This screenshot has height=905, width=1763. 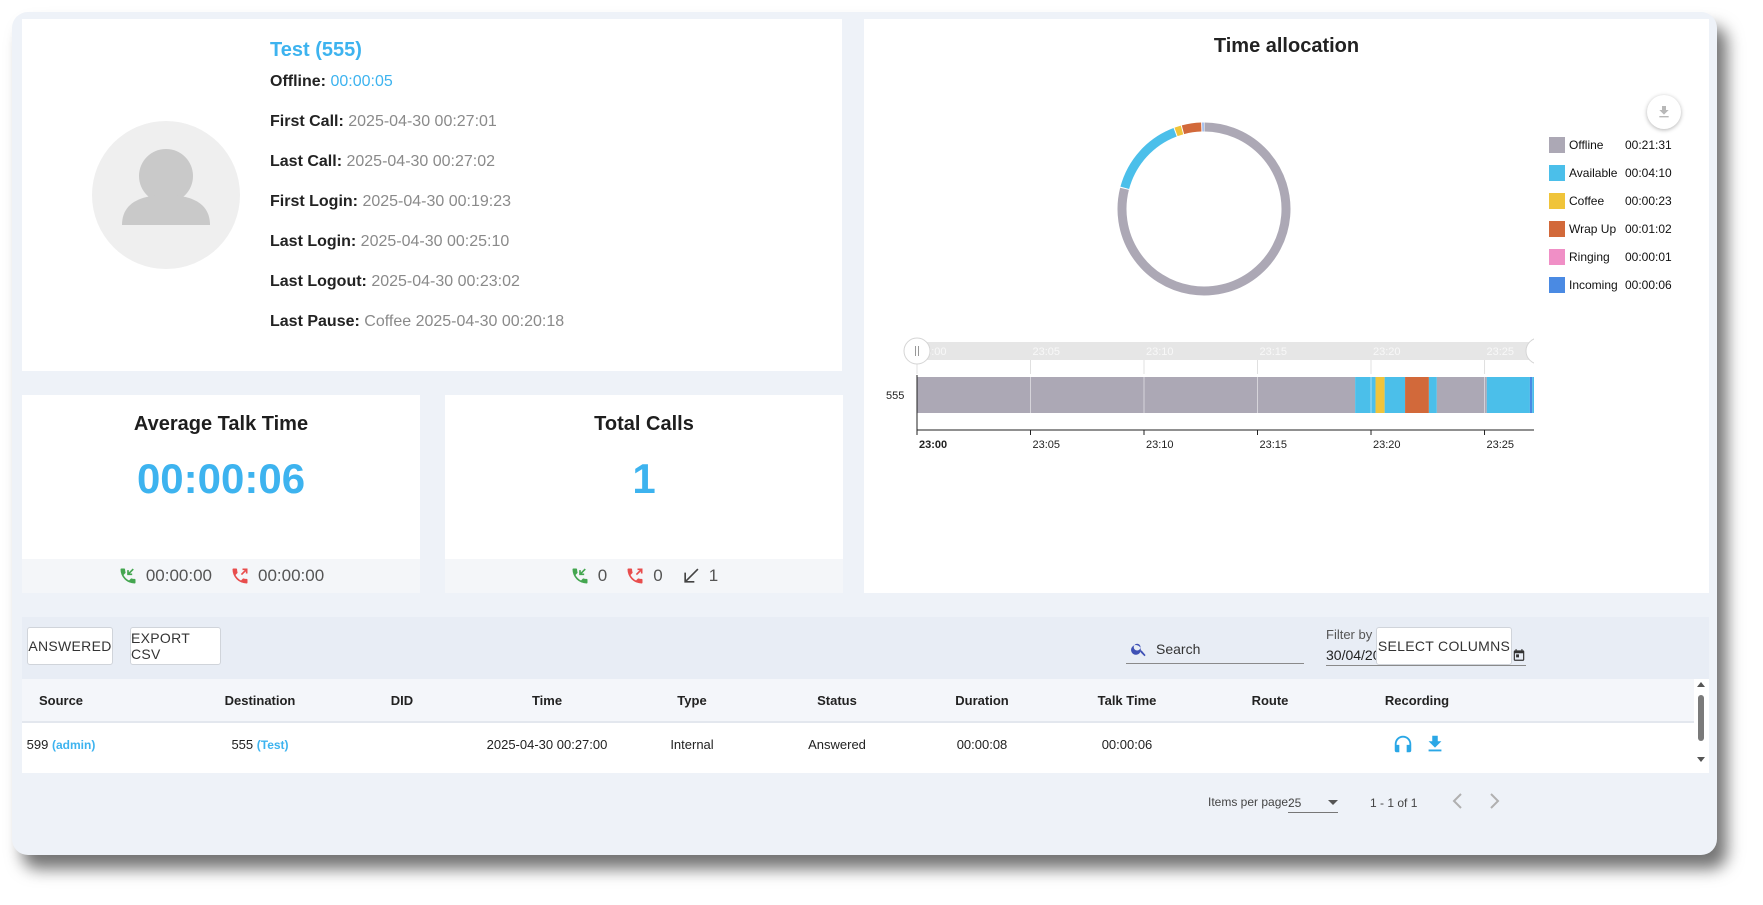 What do you see at coordinates (1127, 700) in the screenshot?
I see `column-header: Talk Time` at bounding box center [1127, 700].